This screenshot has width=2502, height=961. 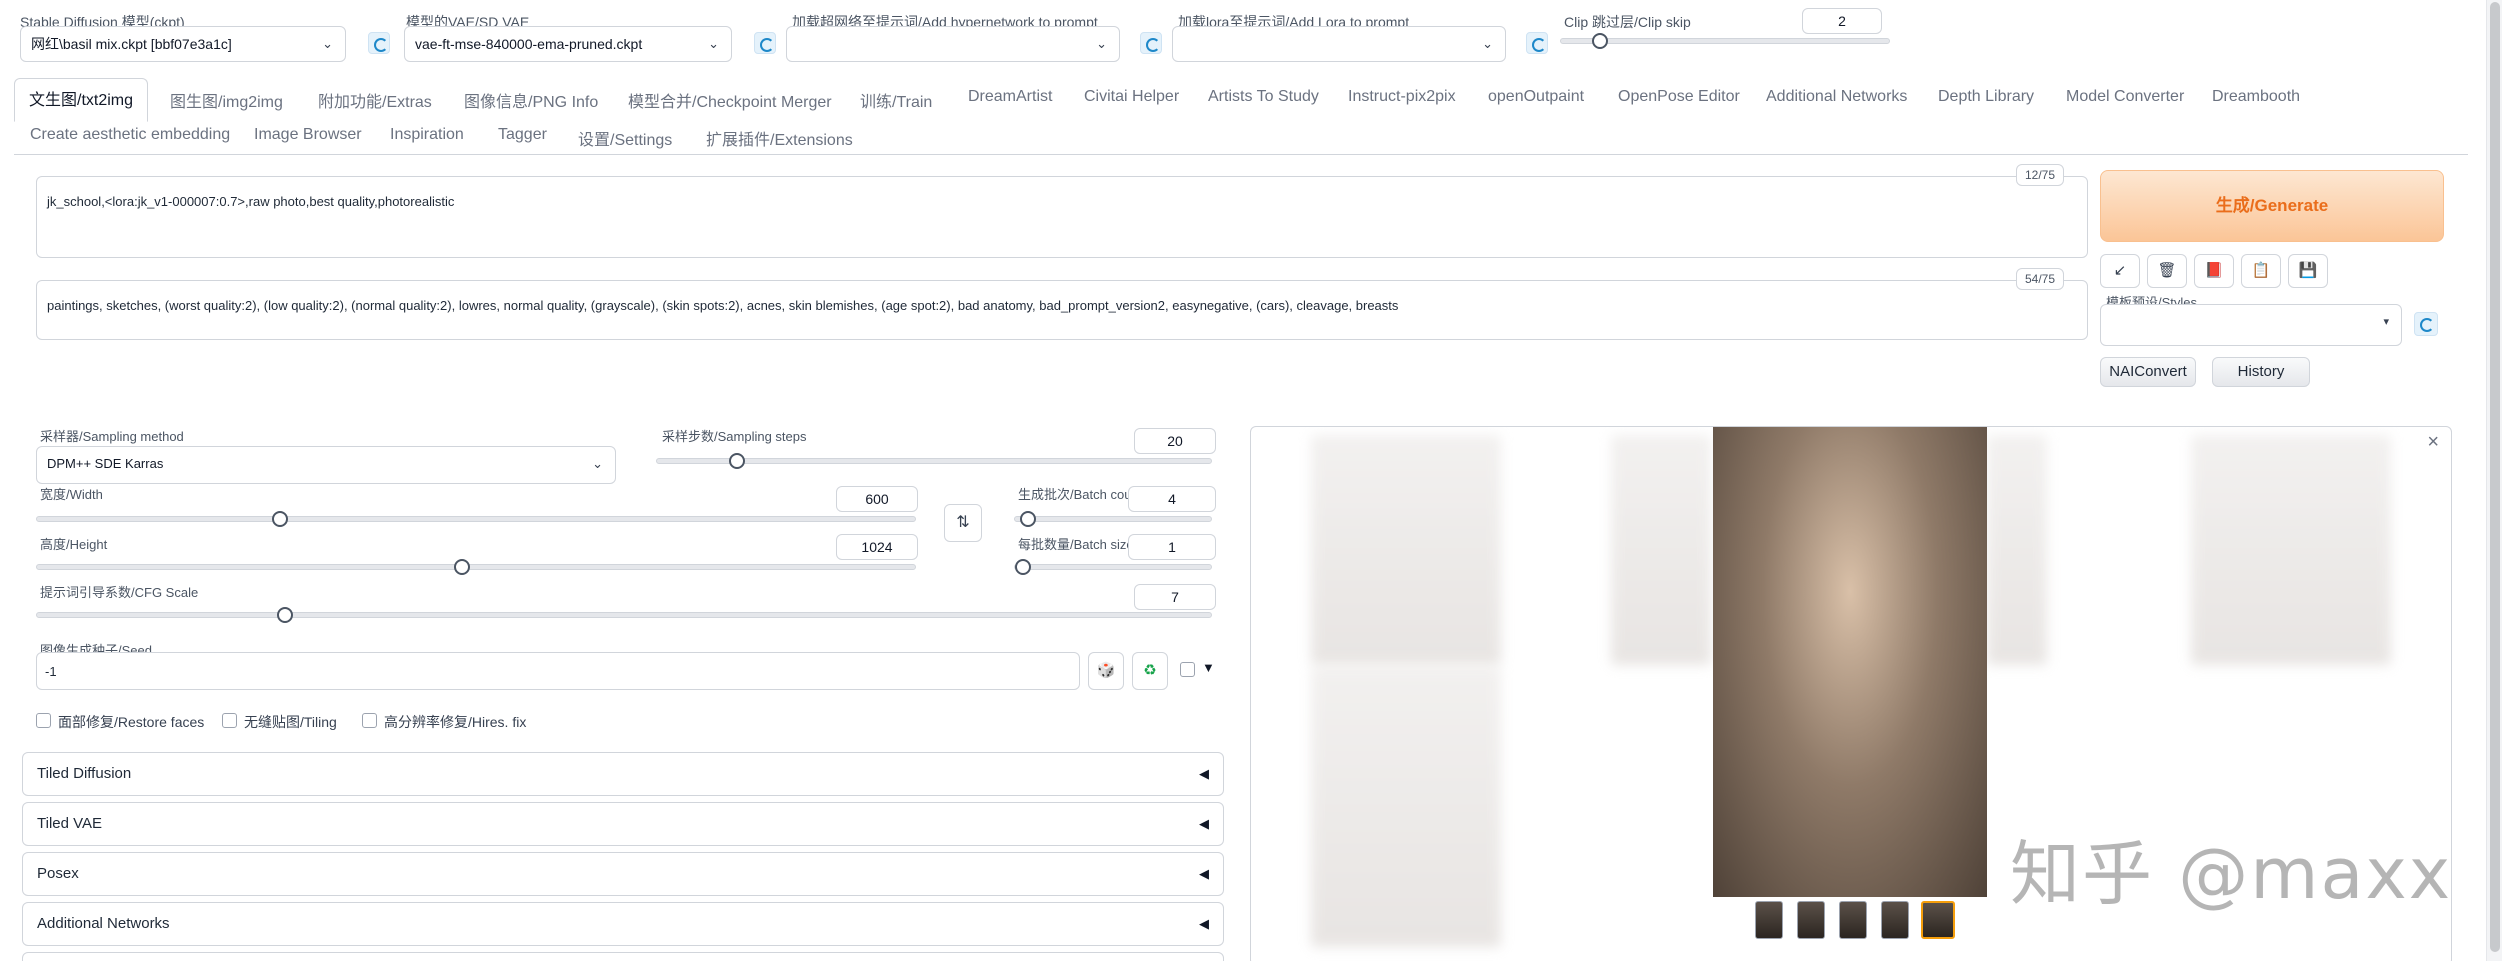 I want to click on accordion-next, so click(x=623, y=956).